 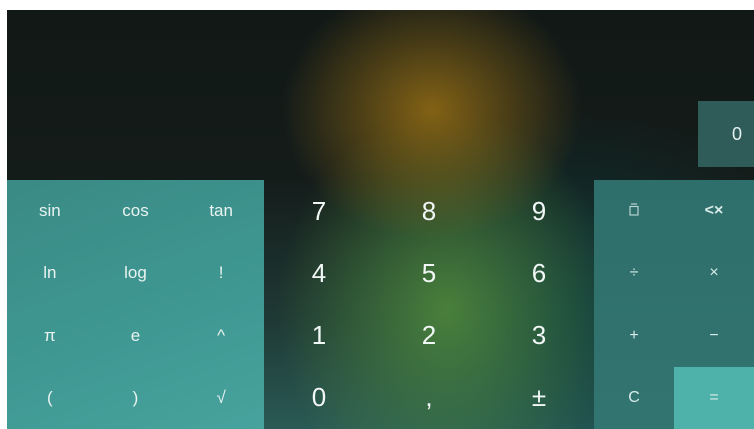 What do you see at coordinates (50, 398) in the screenshot?
I see `open-paren-button: (` at bounding box center [50, 398].